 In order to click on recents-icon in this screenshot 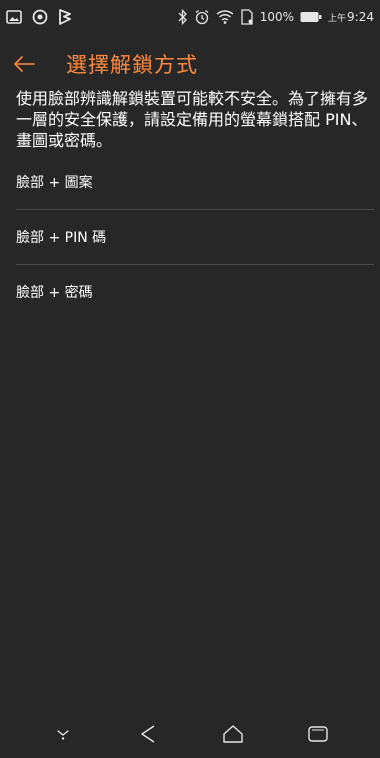, I will do `click(318, 734)`.